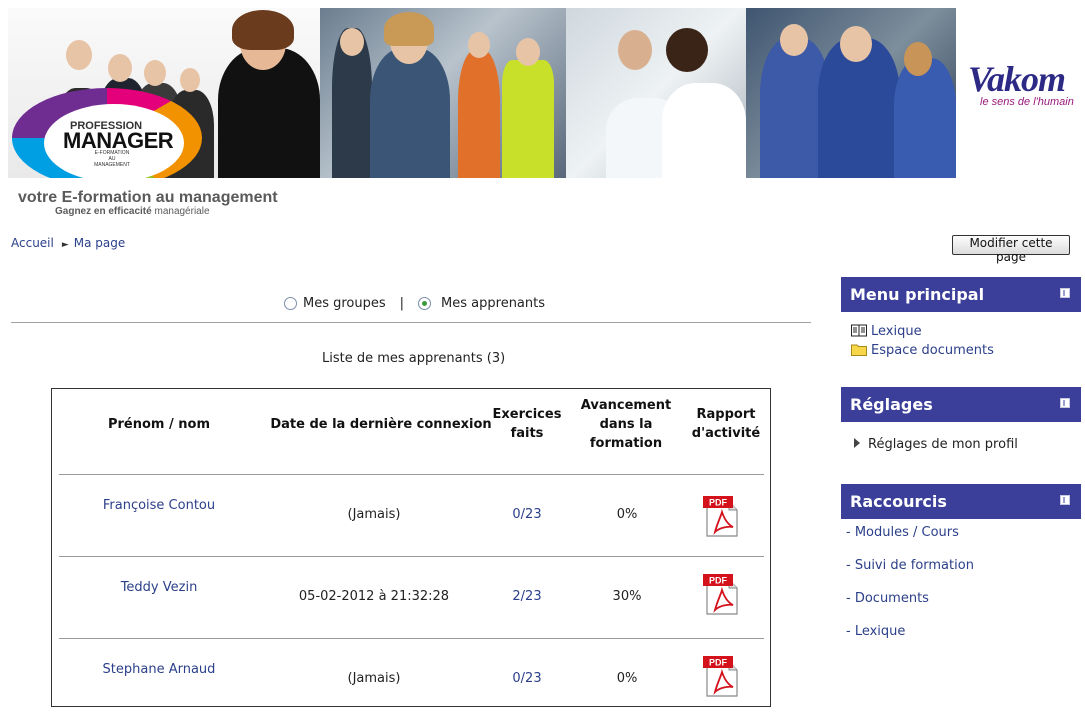  I want to click on header-last-login: Date de la dernière connexion, so click(381, 424).